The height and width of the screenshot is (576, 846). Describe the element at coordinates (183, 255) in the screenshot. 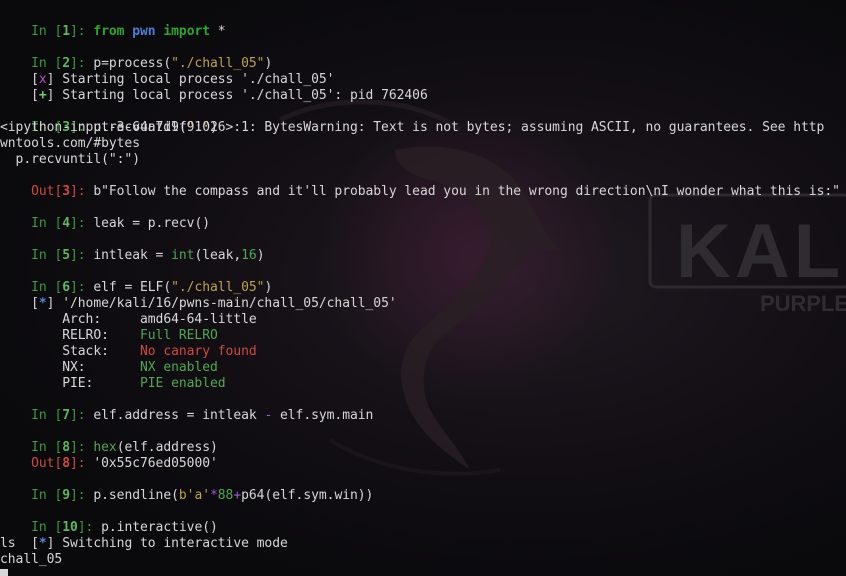

I see `builtin-name: int` at that location.